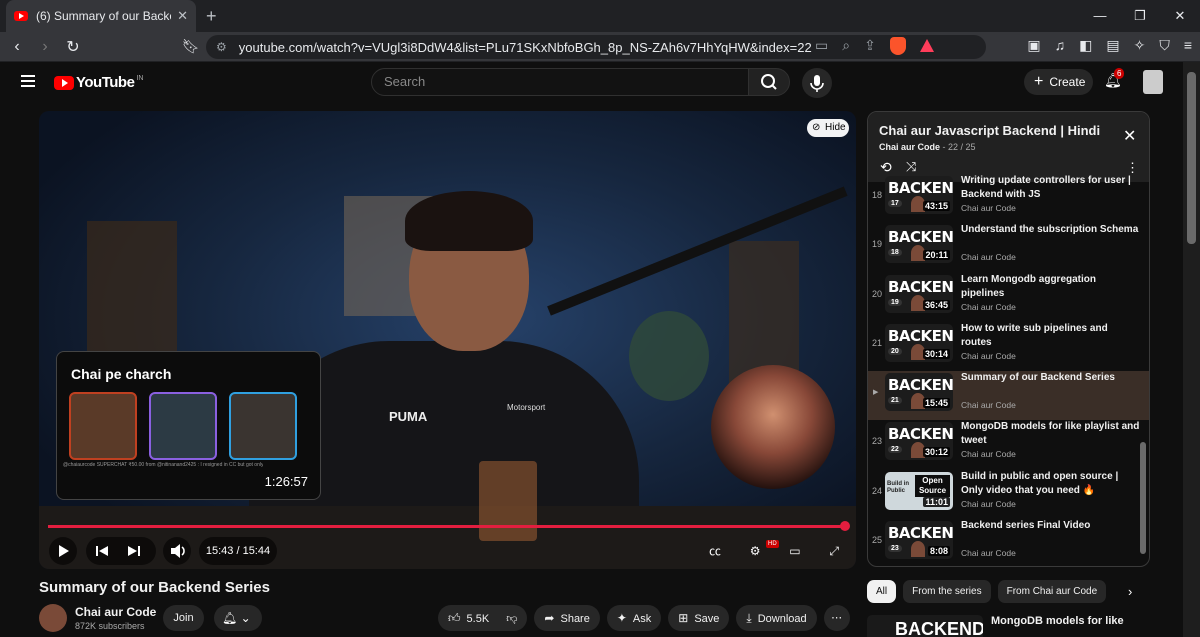 The height and width of the screenshot is (637, 1200). What do you see at coordinates (947, 591) in the screenshot?
I see `filter-chip: From the series` at bounding box center [947, 591].